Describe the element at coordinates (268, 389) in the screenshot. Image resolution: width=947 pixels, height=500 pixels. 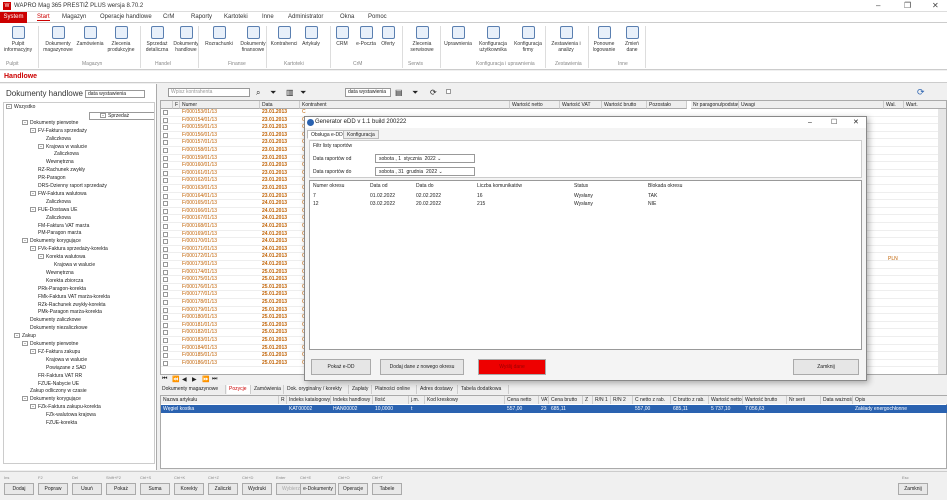
I see `detail-tab-3: Zamówienia` at that location.